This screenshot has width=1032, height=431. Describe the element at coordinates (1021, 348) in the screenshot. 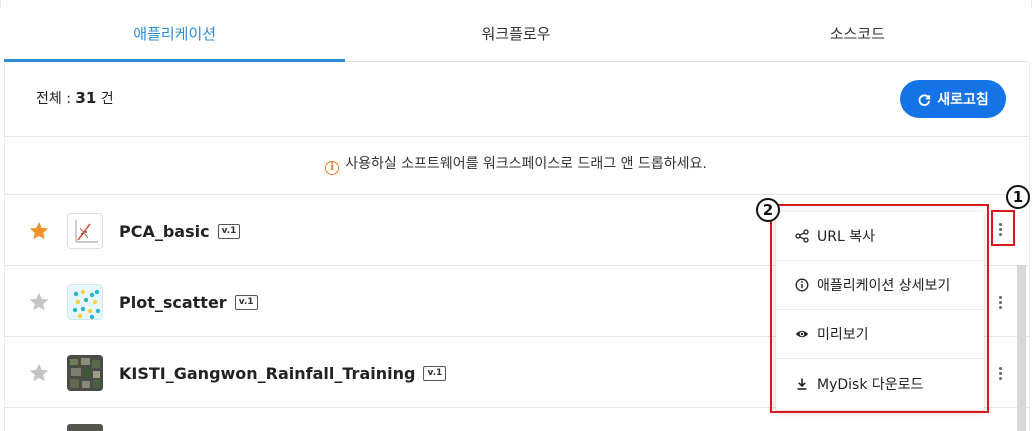

I see `scrollbar` at that location.